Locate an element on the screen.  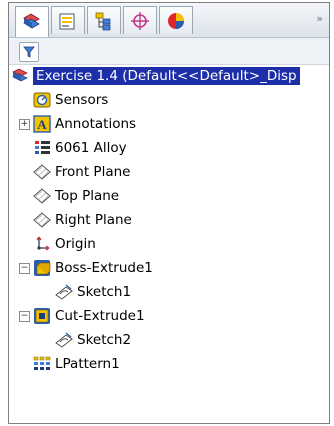
collapse-cut-extrude-toggle: − is located at coordinates (24, 316).